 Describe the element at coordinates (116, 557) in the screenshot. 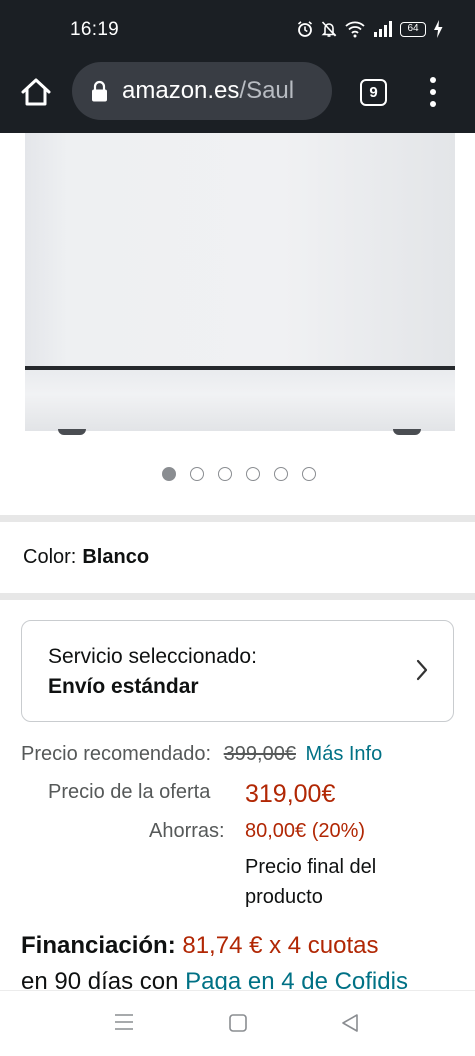

I see `color-value: Blanco` at that location.